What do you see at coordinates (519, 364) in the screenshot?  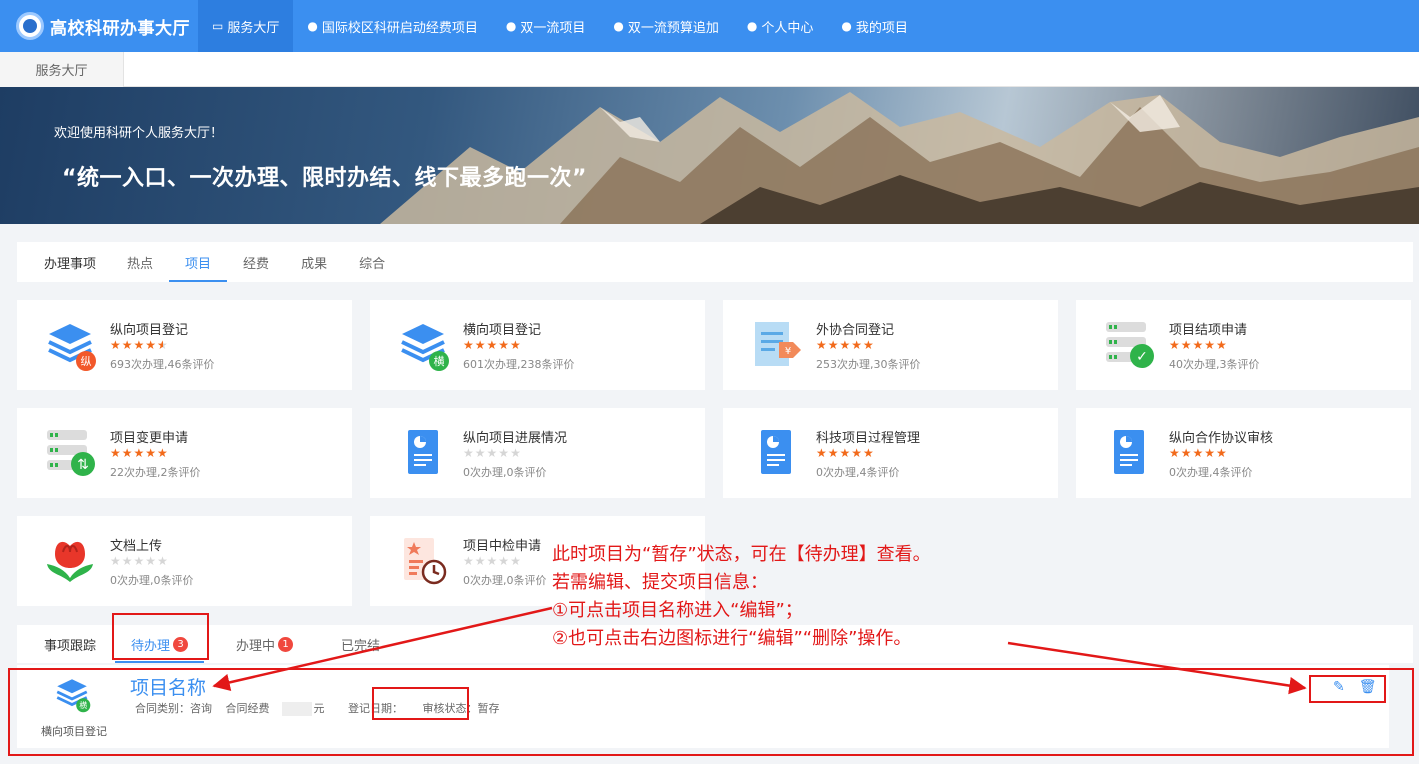 I see `service-card-stats: 601次办理,238条评价` at bounding box center [519, 364].